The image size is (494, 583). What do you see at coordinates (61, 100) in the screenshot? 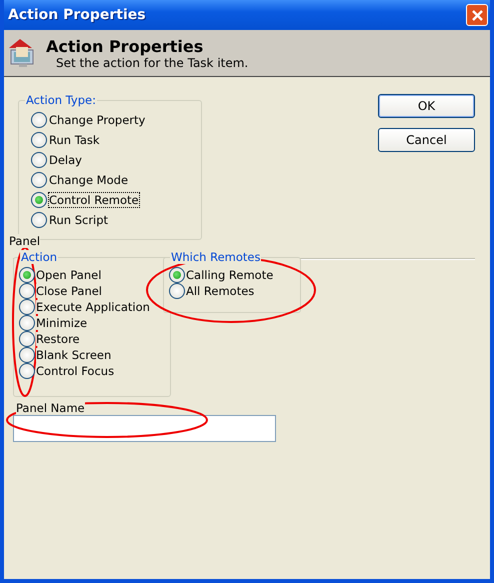
I see `group-label: Action Type:` at bounding box center [61, 100].